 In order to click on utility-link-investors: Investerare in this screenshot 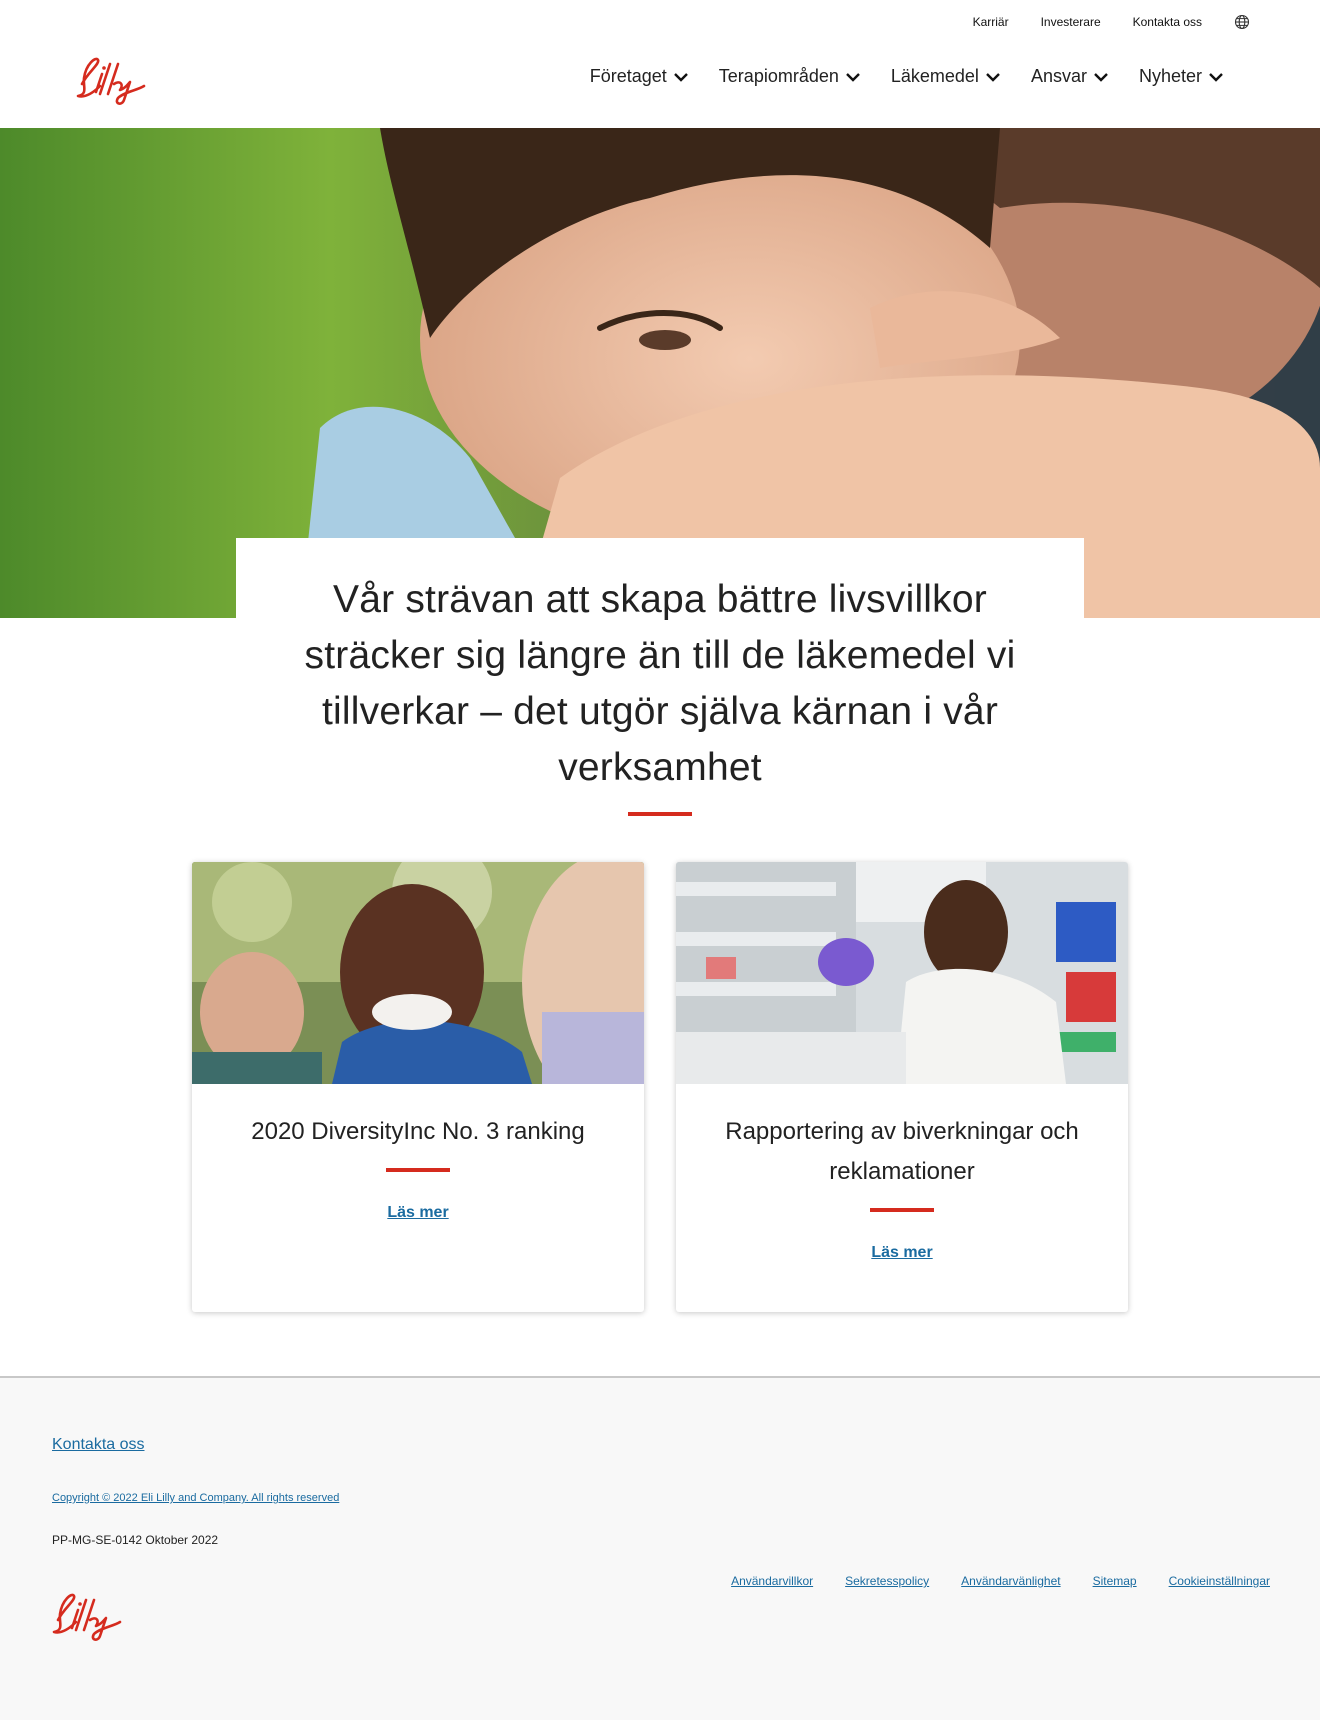, I will do `click(1071, 22)`.